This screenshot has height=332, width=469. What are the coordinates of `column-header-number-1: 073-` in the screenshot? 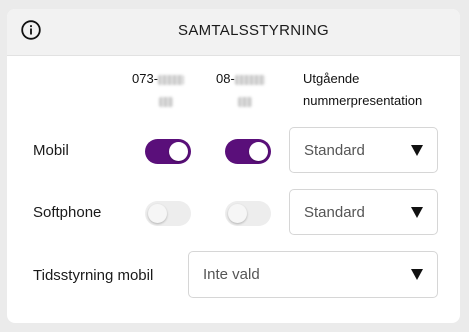 It's located at (162, 90).